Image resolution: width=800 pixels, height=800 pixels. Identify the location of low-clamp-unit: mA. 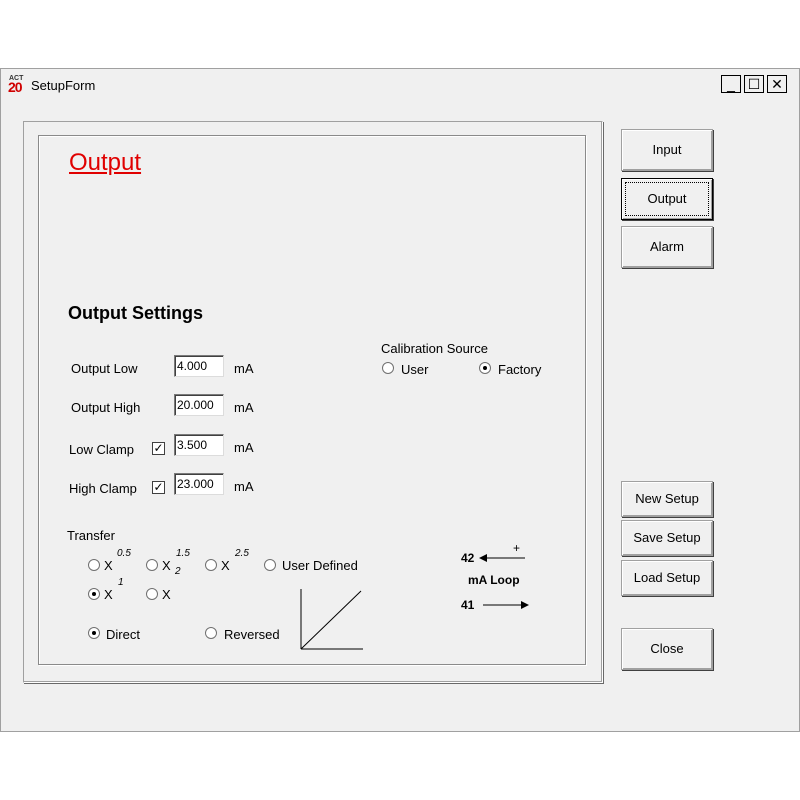
(244, 447).